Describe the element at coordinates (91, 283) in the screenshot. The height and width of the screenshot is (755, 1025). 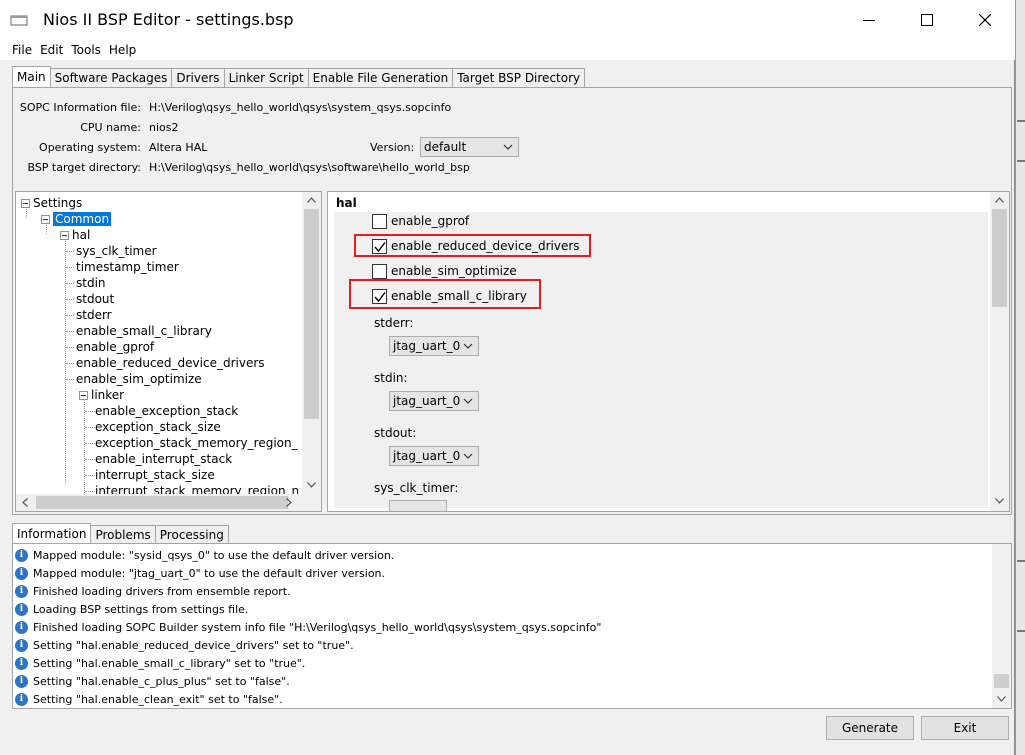
I see `tree-node-label: stdin` at that location.